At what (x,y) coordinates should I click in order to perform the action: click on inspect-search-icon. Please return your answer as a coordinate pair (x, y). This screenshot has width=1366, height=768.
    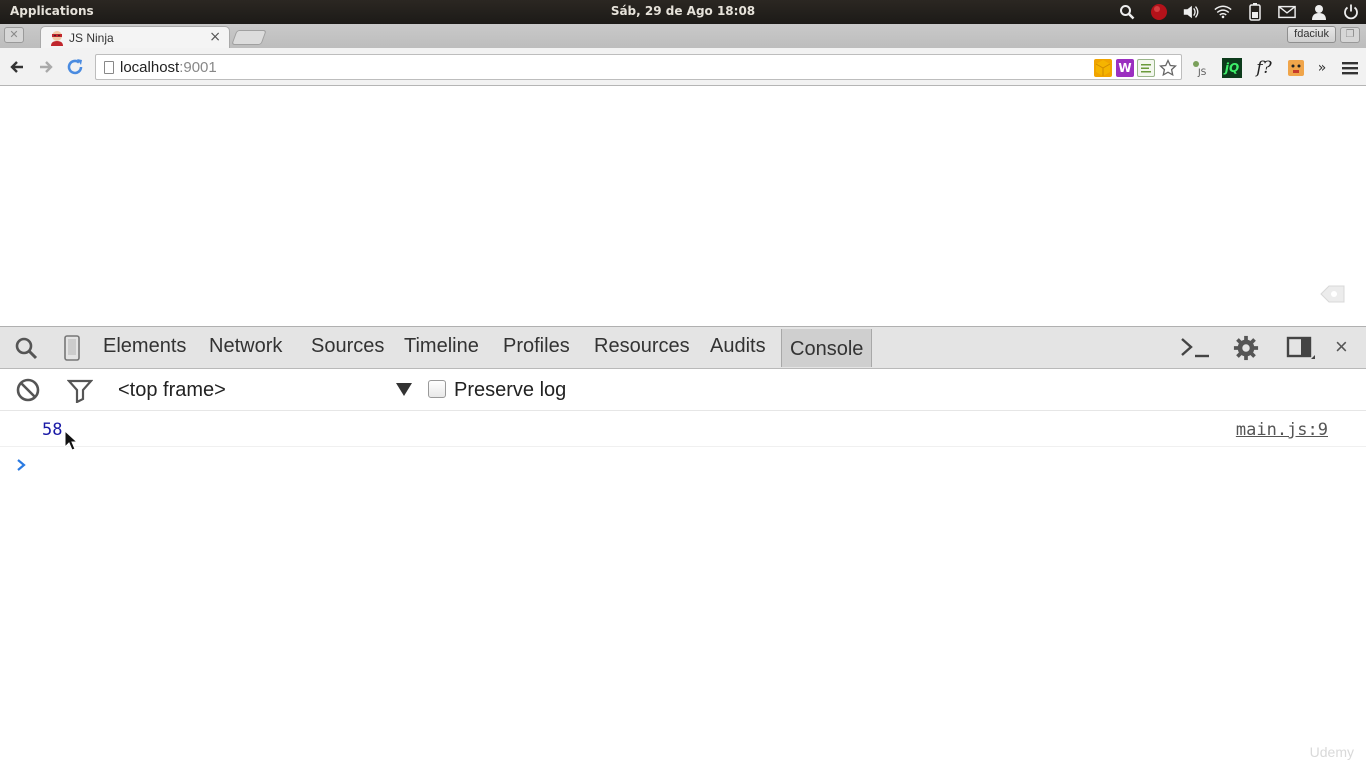
    Looking at the image, I should click on (26, 348).